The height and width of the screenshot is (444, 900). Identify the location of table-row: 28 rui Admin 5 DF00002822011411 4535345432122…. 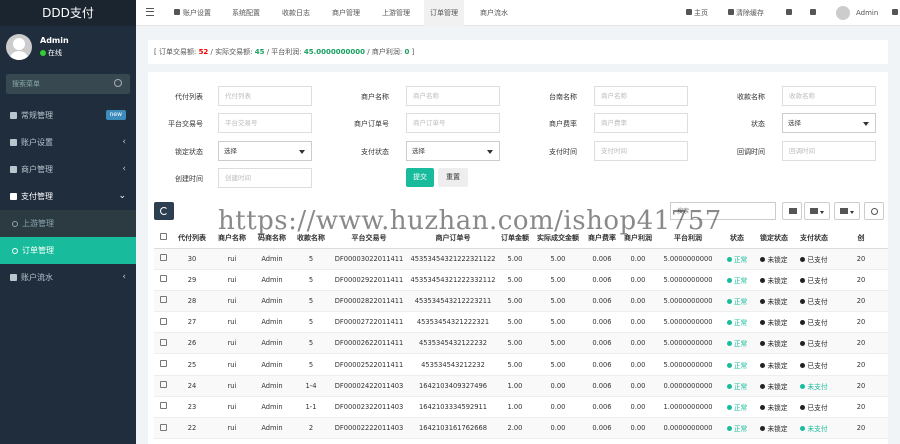
(521, 301).